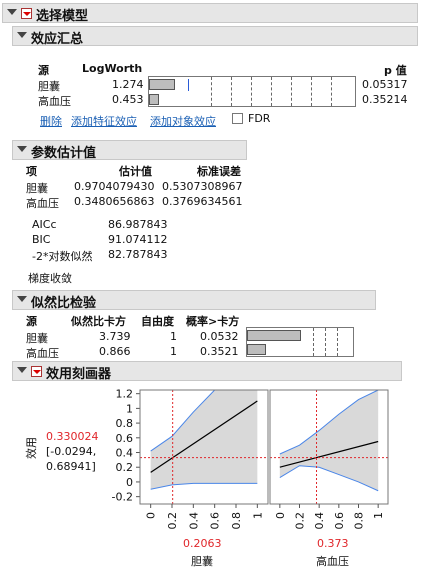  I want to click on lr-source: 高血压, so click(42, 353).